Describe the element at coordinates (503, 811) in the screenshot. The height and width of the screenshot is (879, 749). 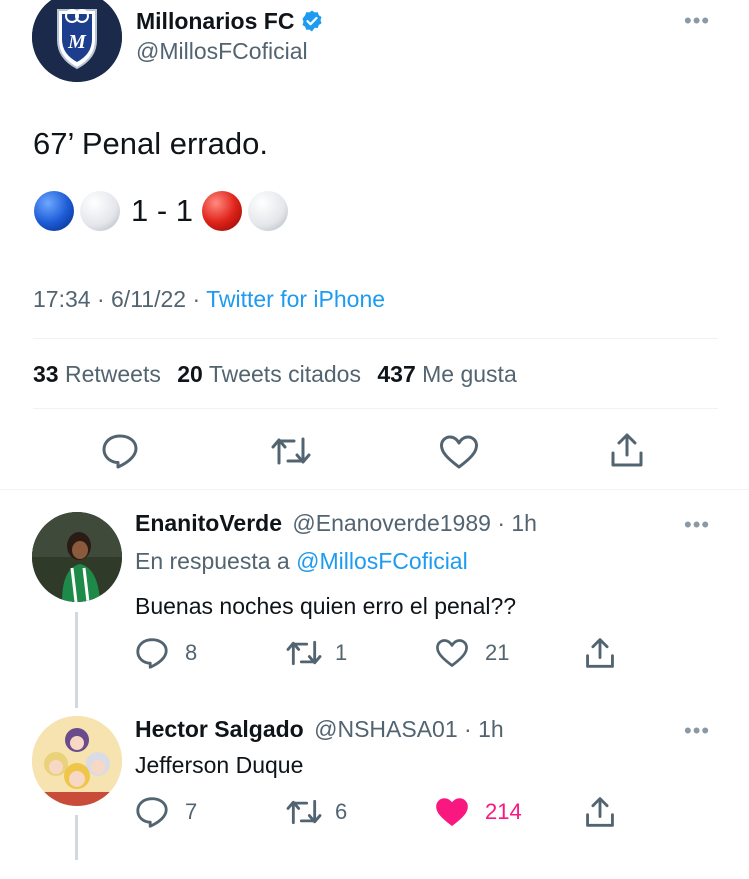
I see `like-count: 214` at that location.